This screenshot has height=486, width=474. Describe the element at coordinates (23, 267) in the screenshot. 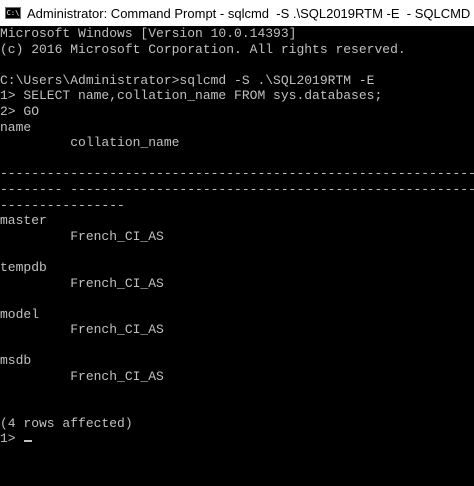

I see `console-line: tempdb` at that location.